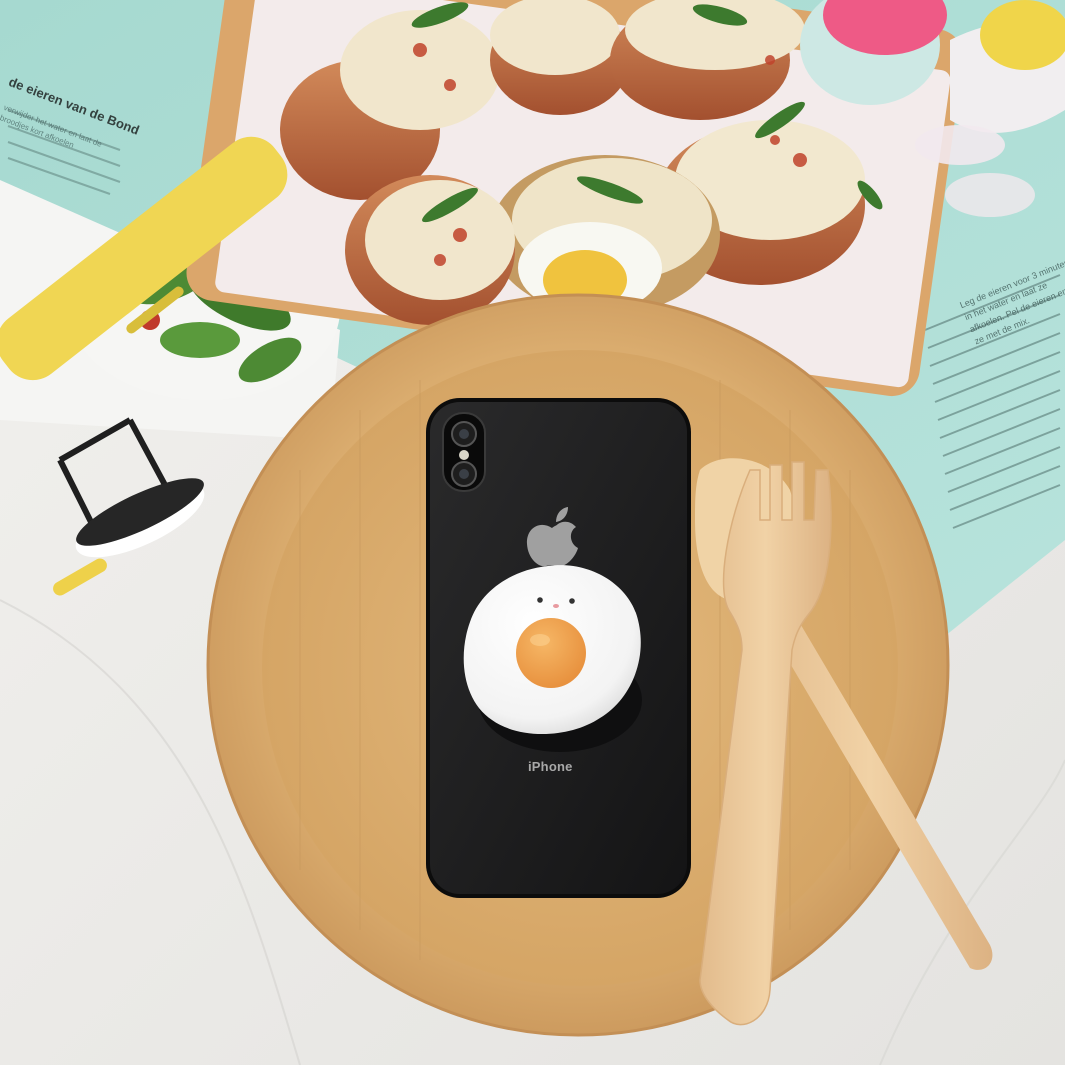 This screenshot has width=1065, height=1065. I want to click on egg-mouth, so click(556, 606).